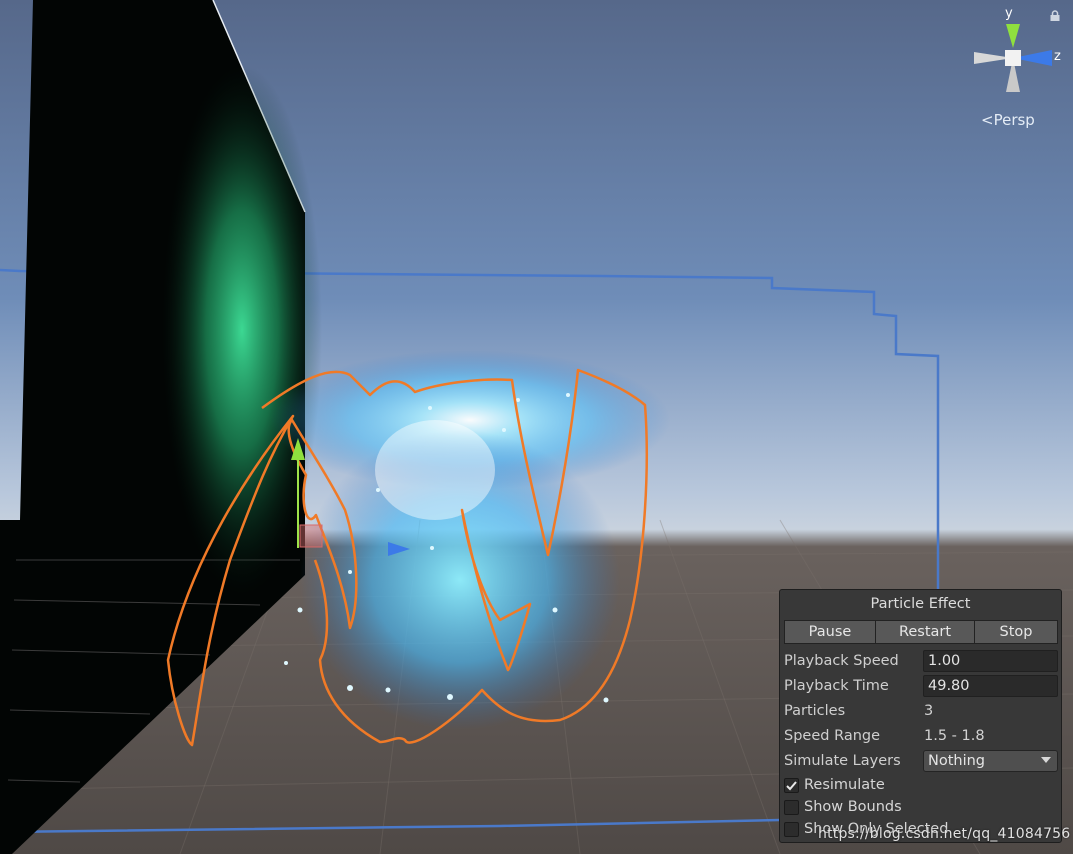 Image resolution: width=1073 pixels, height=854 pixels. I want to click on speed-range-label: Speed Range, so click(832, 736).